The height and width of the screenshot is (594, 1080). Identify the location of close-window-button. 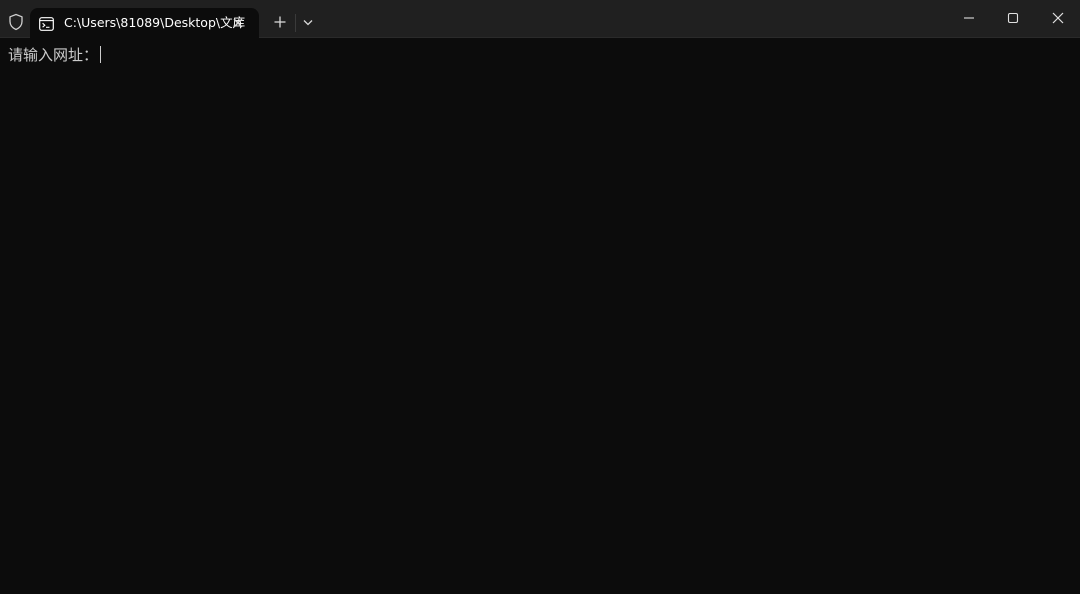
(1058, 18).